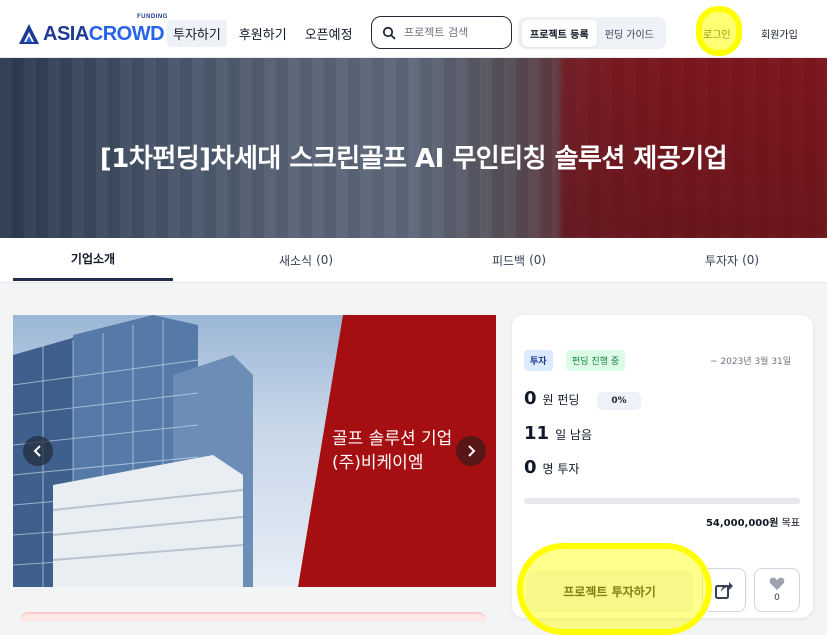 Image resolution: width=827 pixels, height=635 pixels. I want to click on target-amount: 54,000,000원 목표, so click(753, 521).